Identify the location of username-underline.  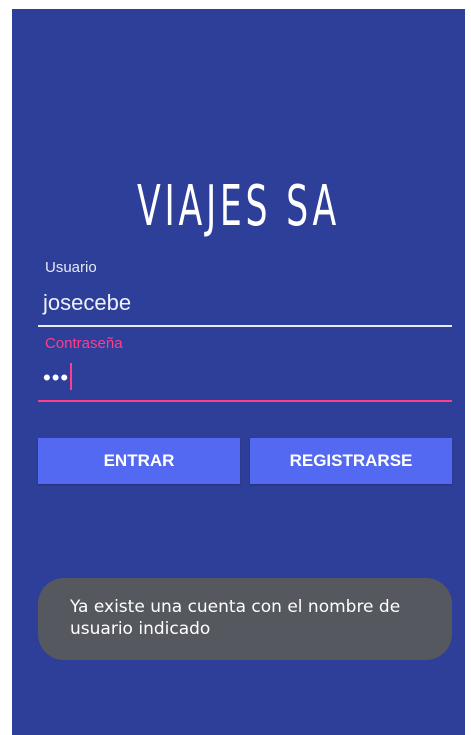
(245, 326).